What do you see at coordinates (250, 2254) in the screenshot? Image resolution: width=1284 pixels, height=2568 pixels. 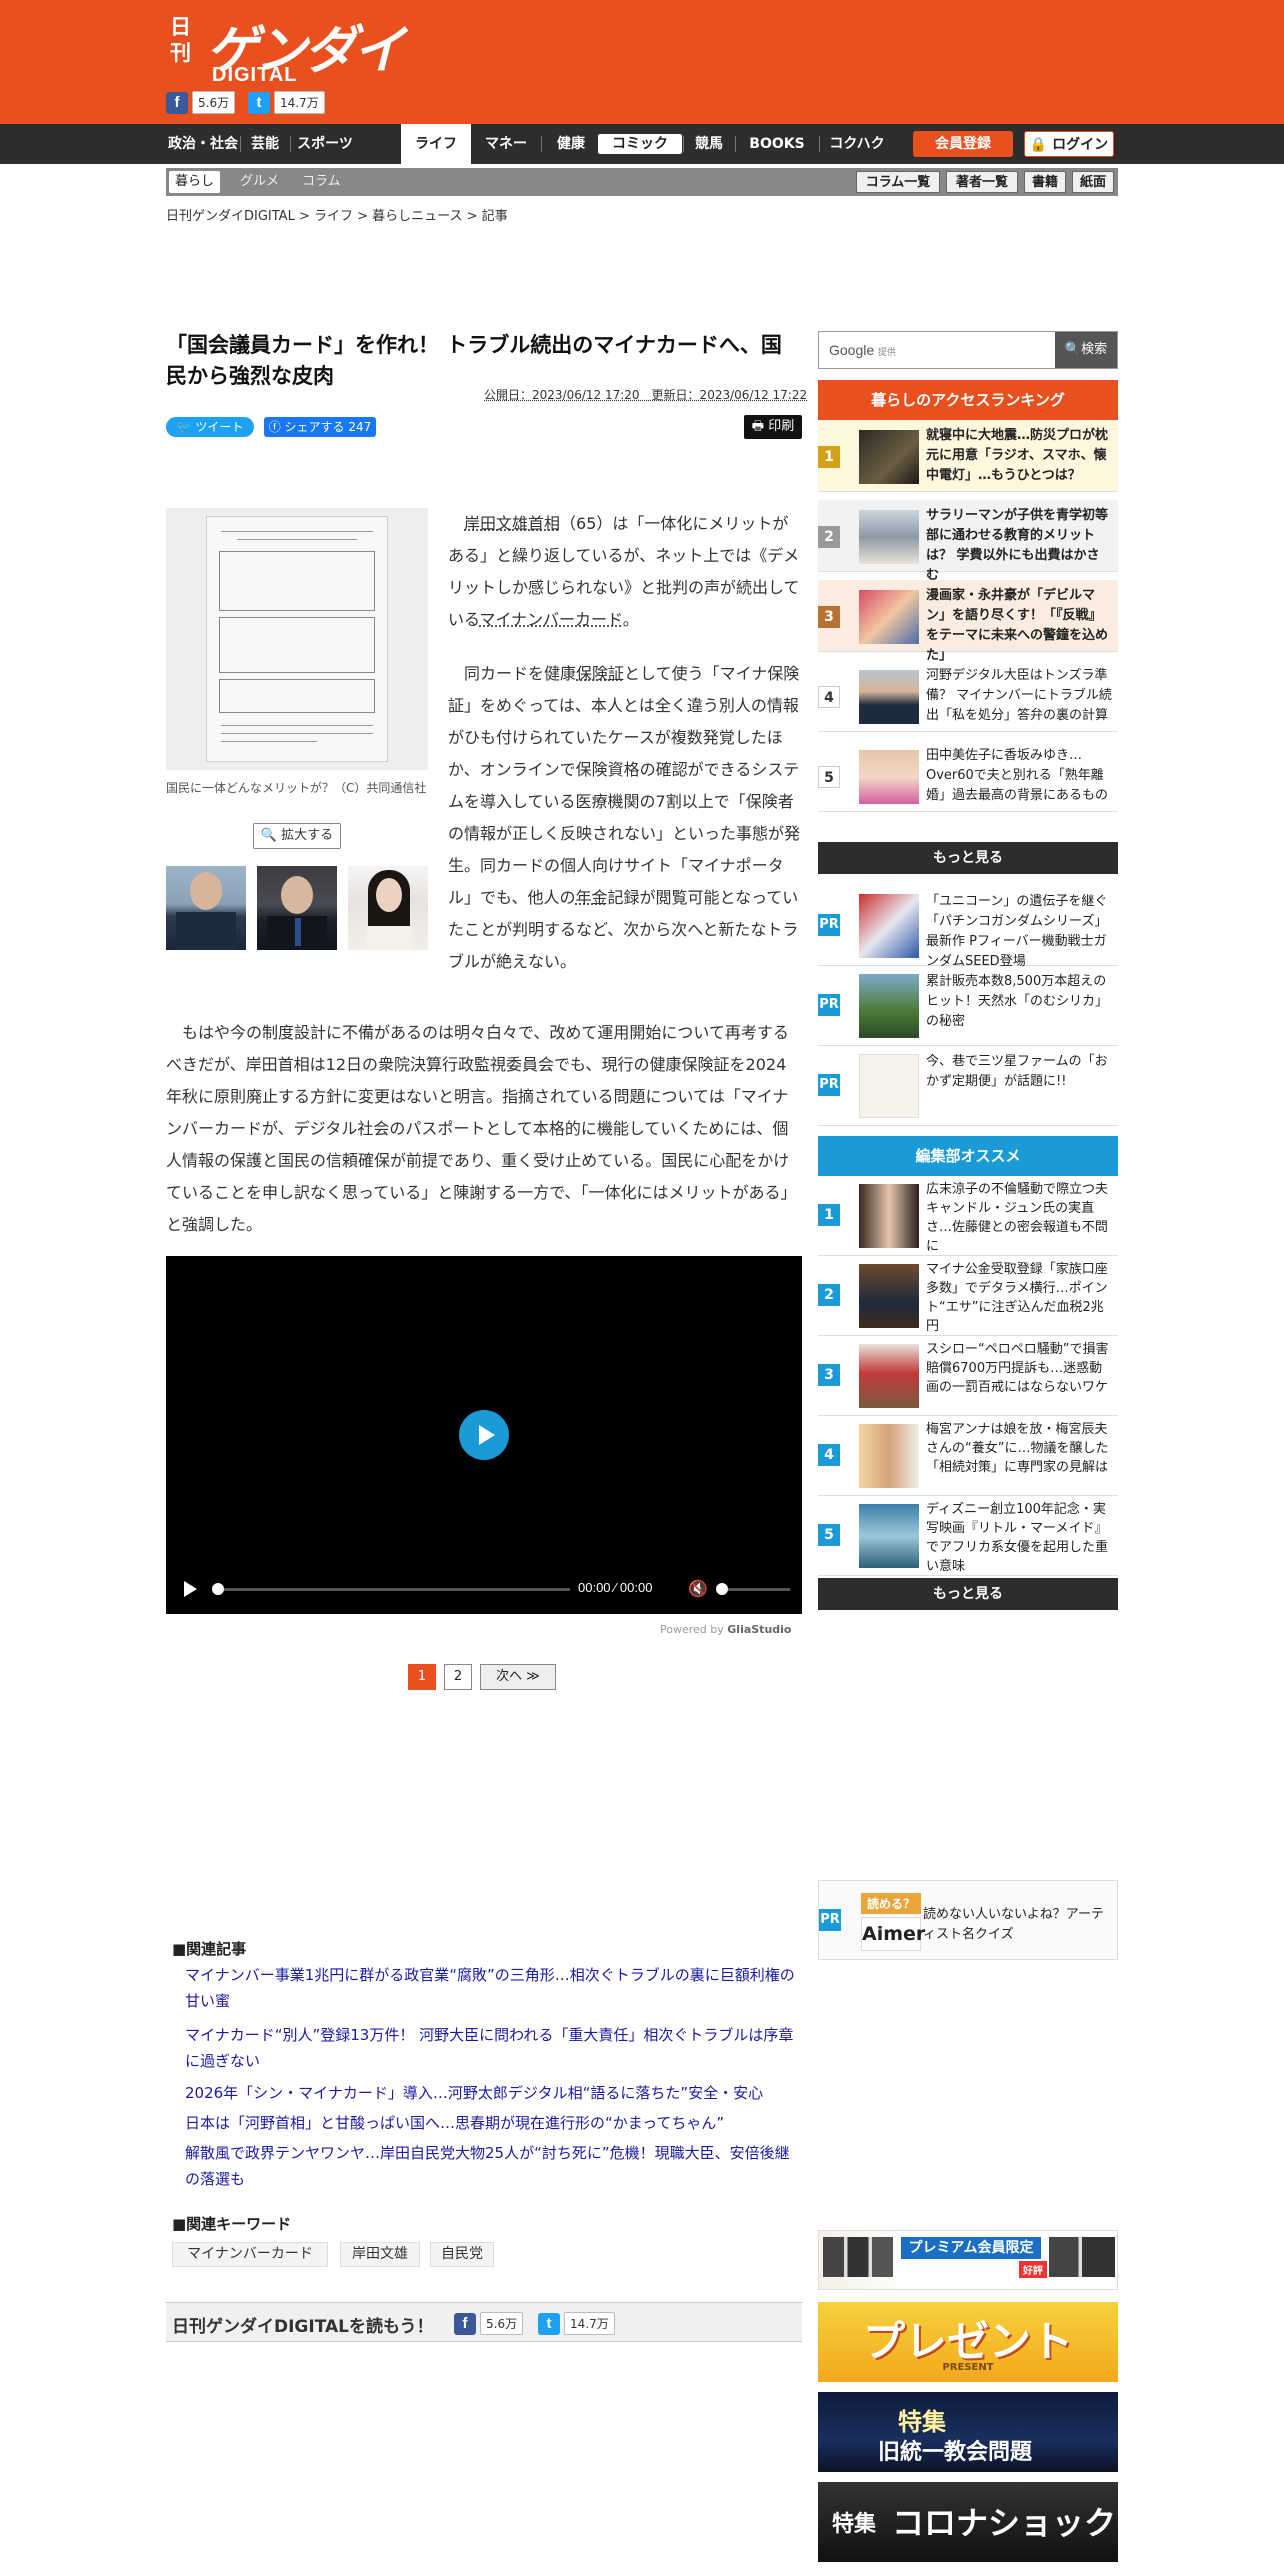 I see `keyword-tag: マイナンバーカード` at bounding box center [250, 2254].